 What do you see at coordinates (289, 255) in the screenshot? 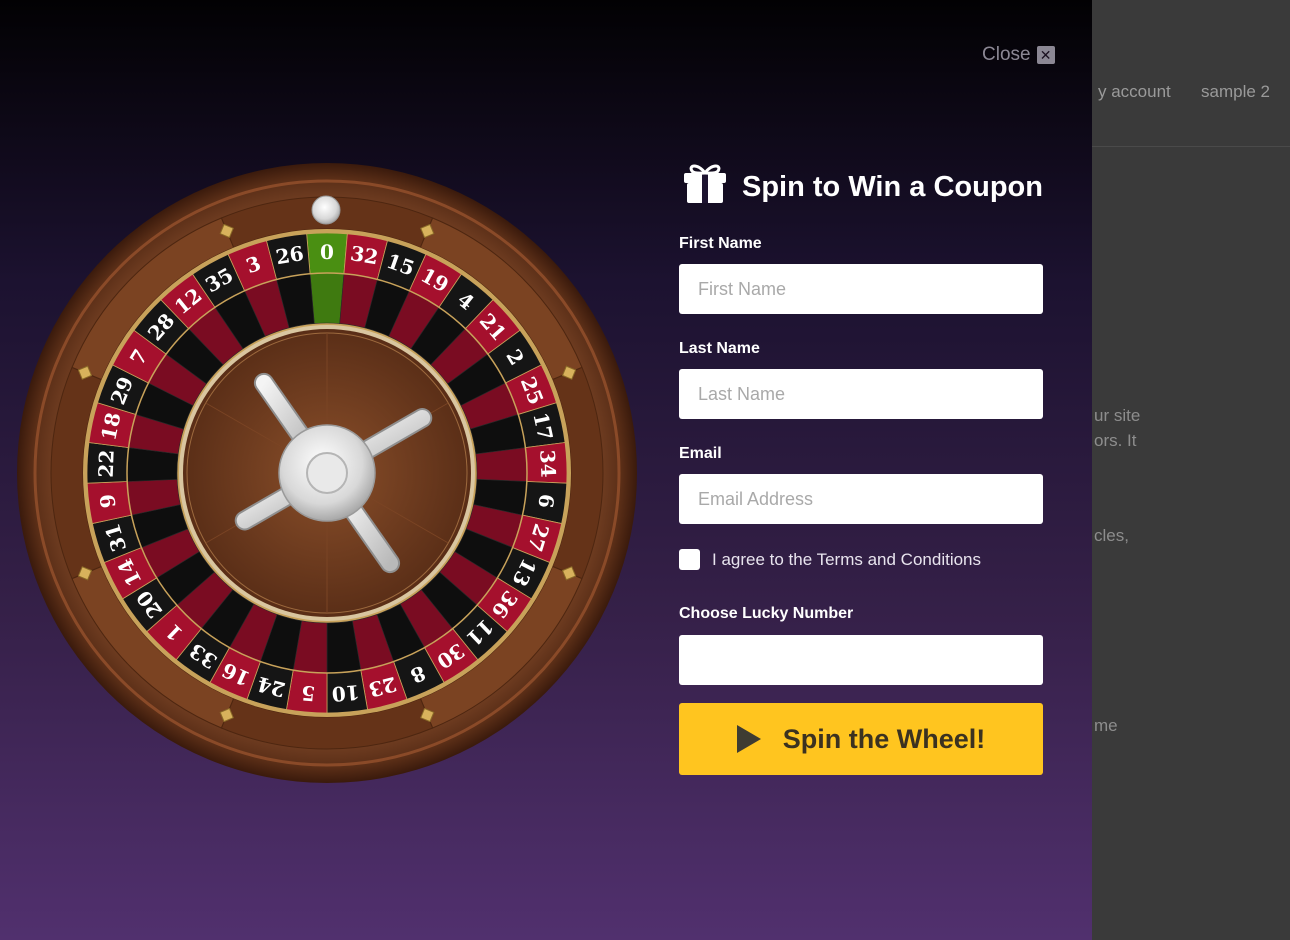
I see `number-label: 26` at bounding box center [289, 255].